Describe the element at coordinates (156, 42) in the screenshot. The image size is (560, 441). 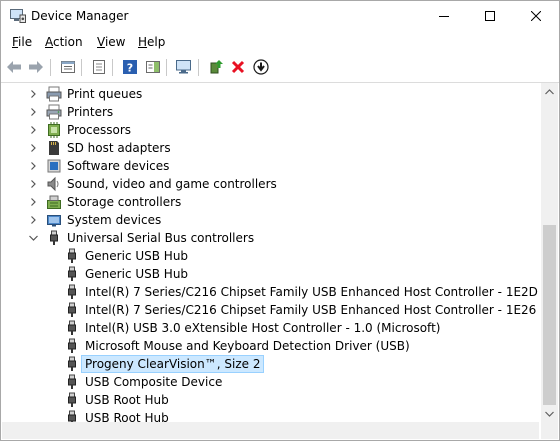
I see `menu-help-rest: elp` at that location.